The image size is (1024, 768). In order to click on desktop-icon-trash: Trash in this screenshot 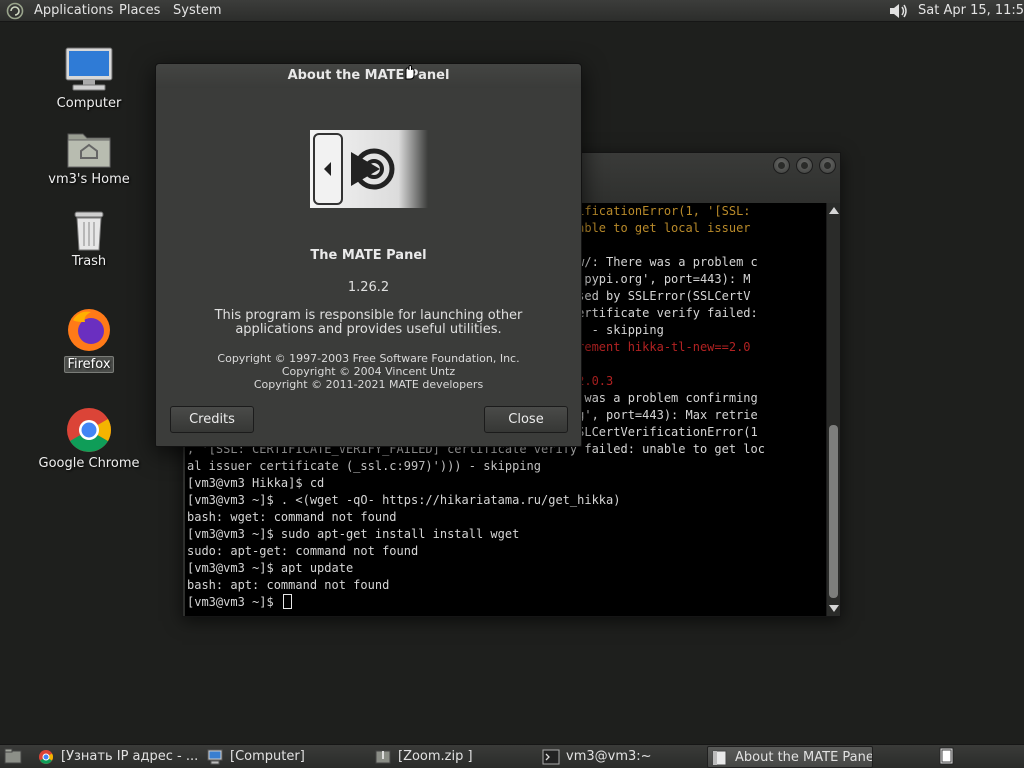, I will do `click(89, 238)`.